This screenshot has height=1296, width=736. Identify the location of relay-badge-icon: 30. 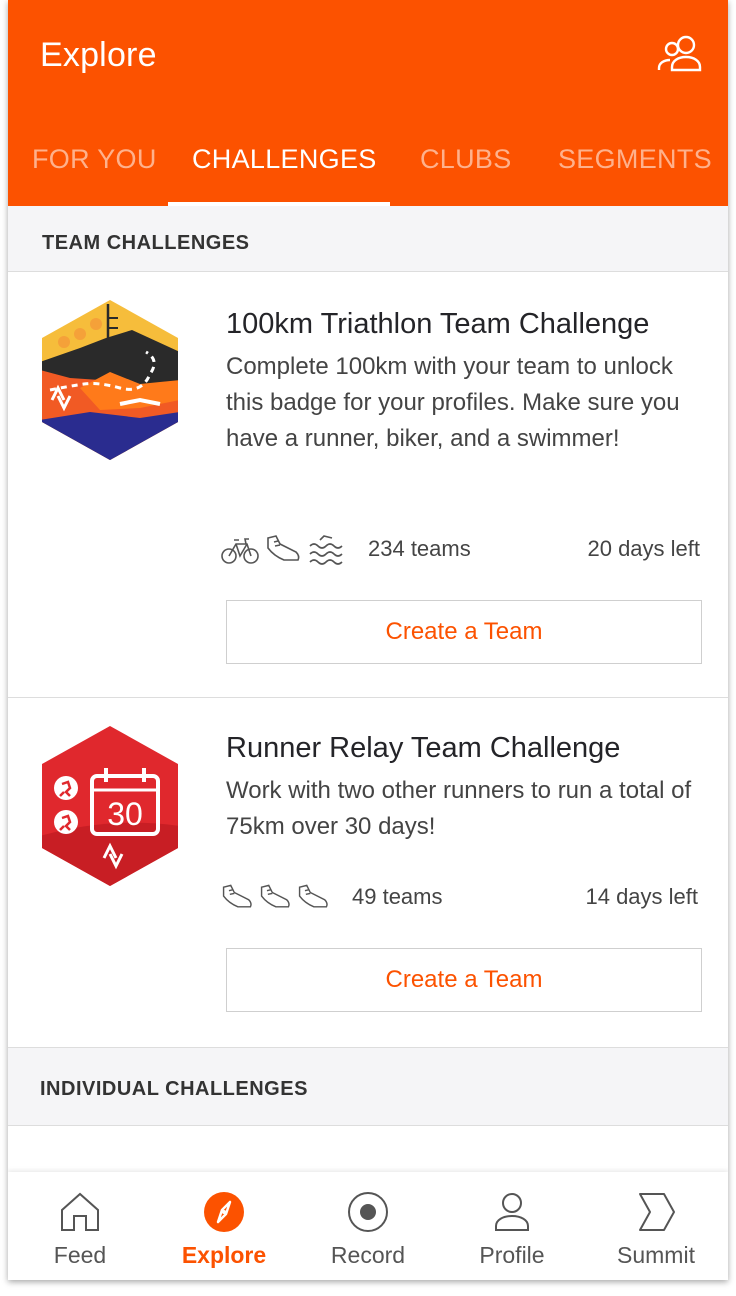
(110, 806).